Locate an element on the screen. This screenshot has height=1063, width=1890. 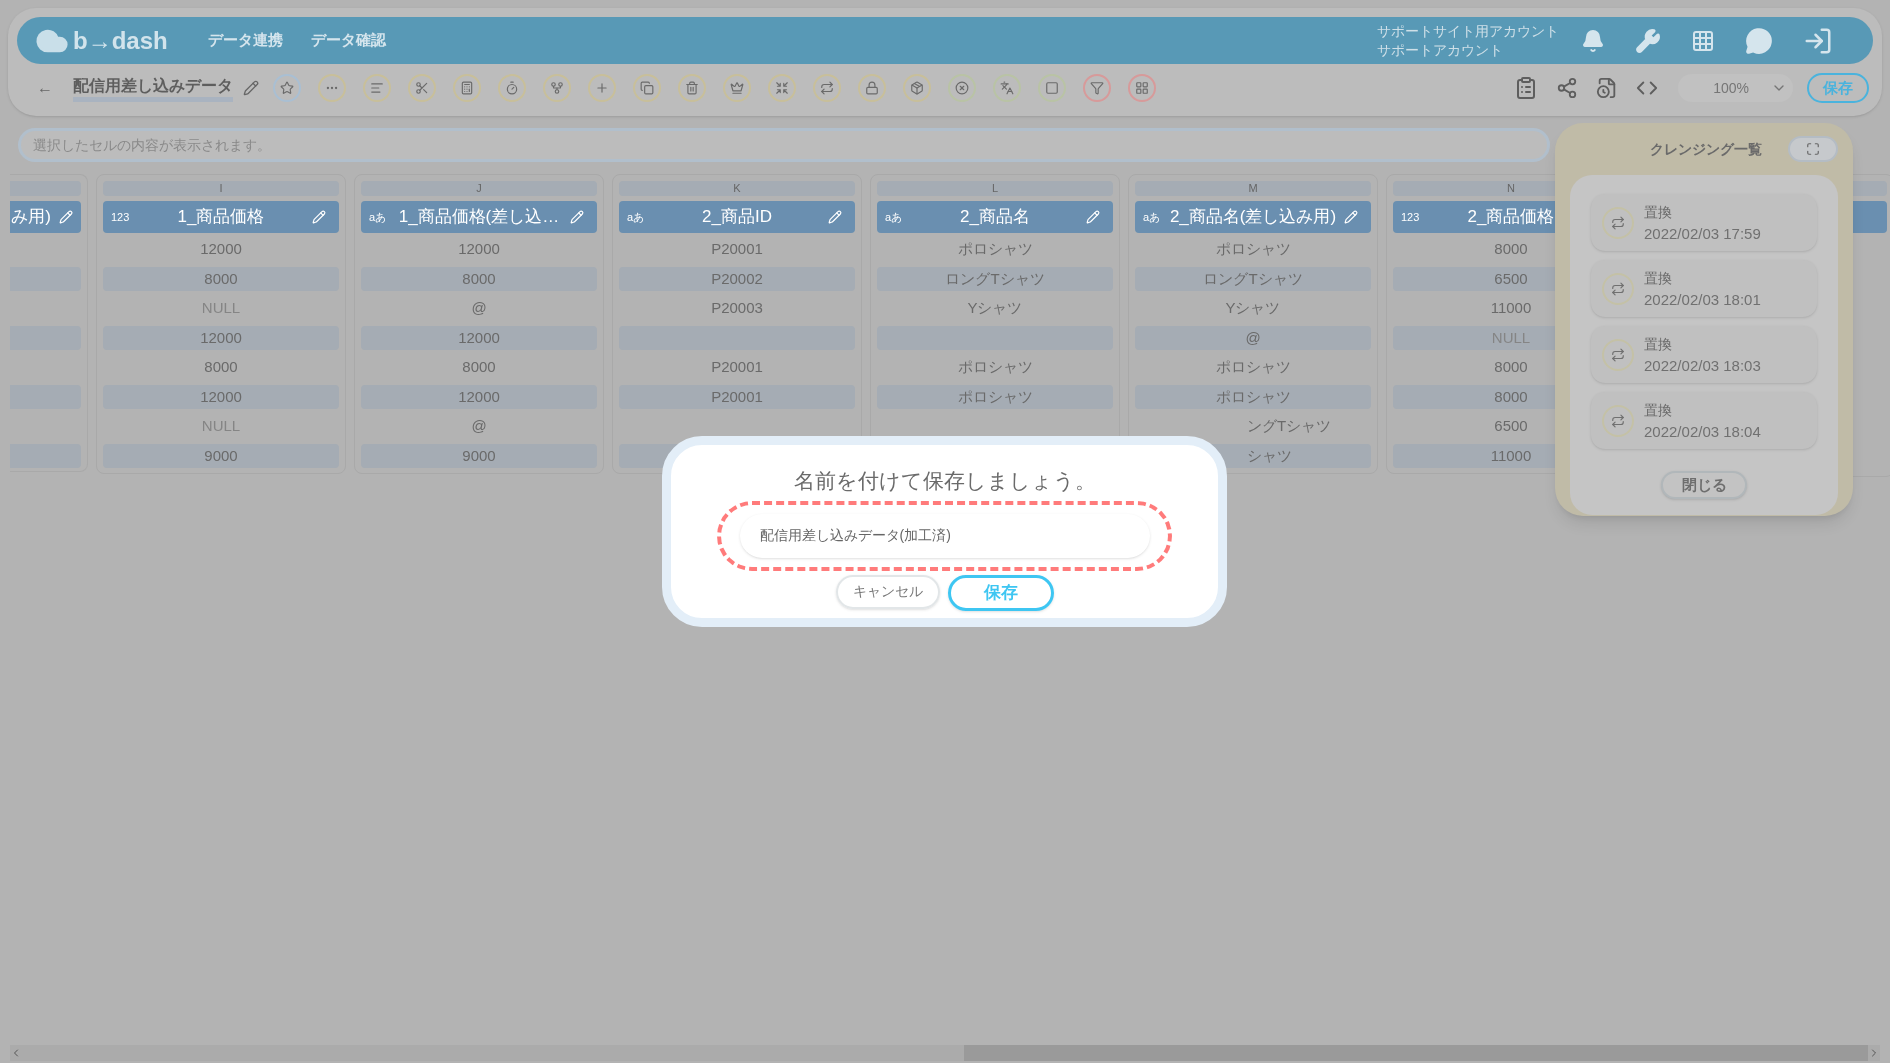
cancel-button: キャンセル is located at coordinates (887, 591).